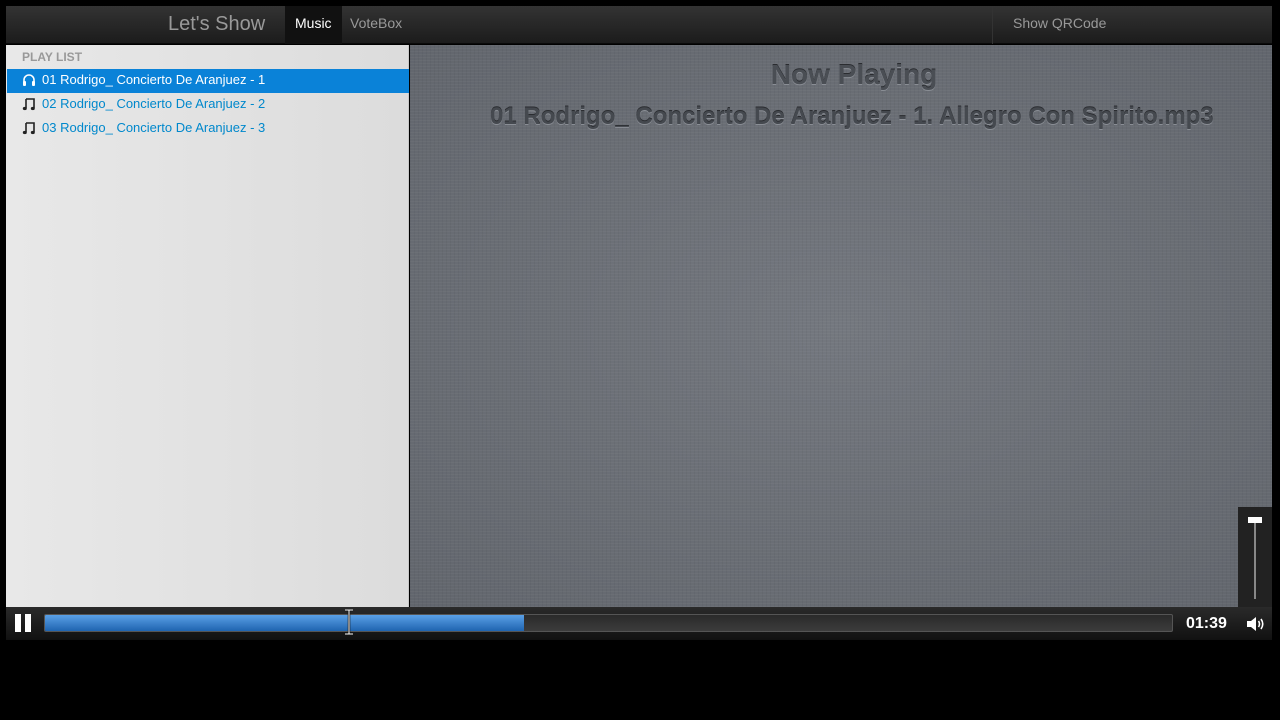 The image size is (1280, 720). I want to click on pause-bar-left, so click(18, 623).